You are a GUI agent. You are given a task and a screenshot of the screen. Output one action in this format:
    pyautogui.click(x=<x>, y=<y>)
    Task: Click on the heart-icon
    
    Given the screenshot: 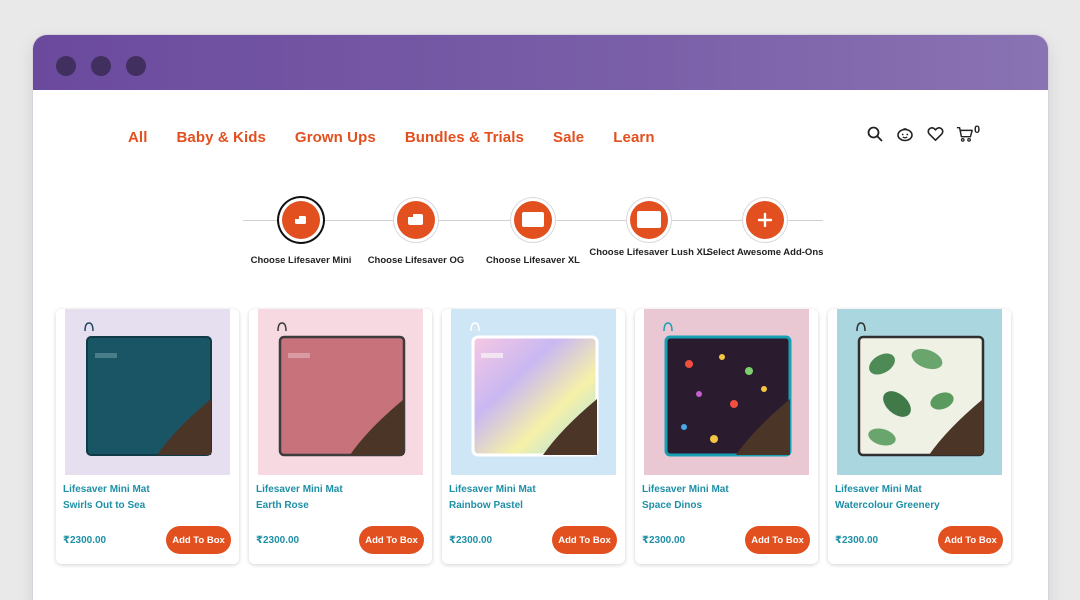 What is the action you would take?
    pyautogui.click(x=935, y=134)
    